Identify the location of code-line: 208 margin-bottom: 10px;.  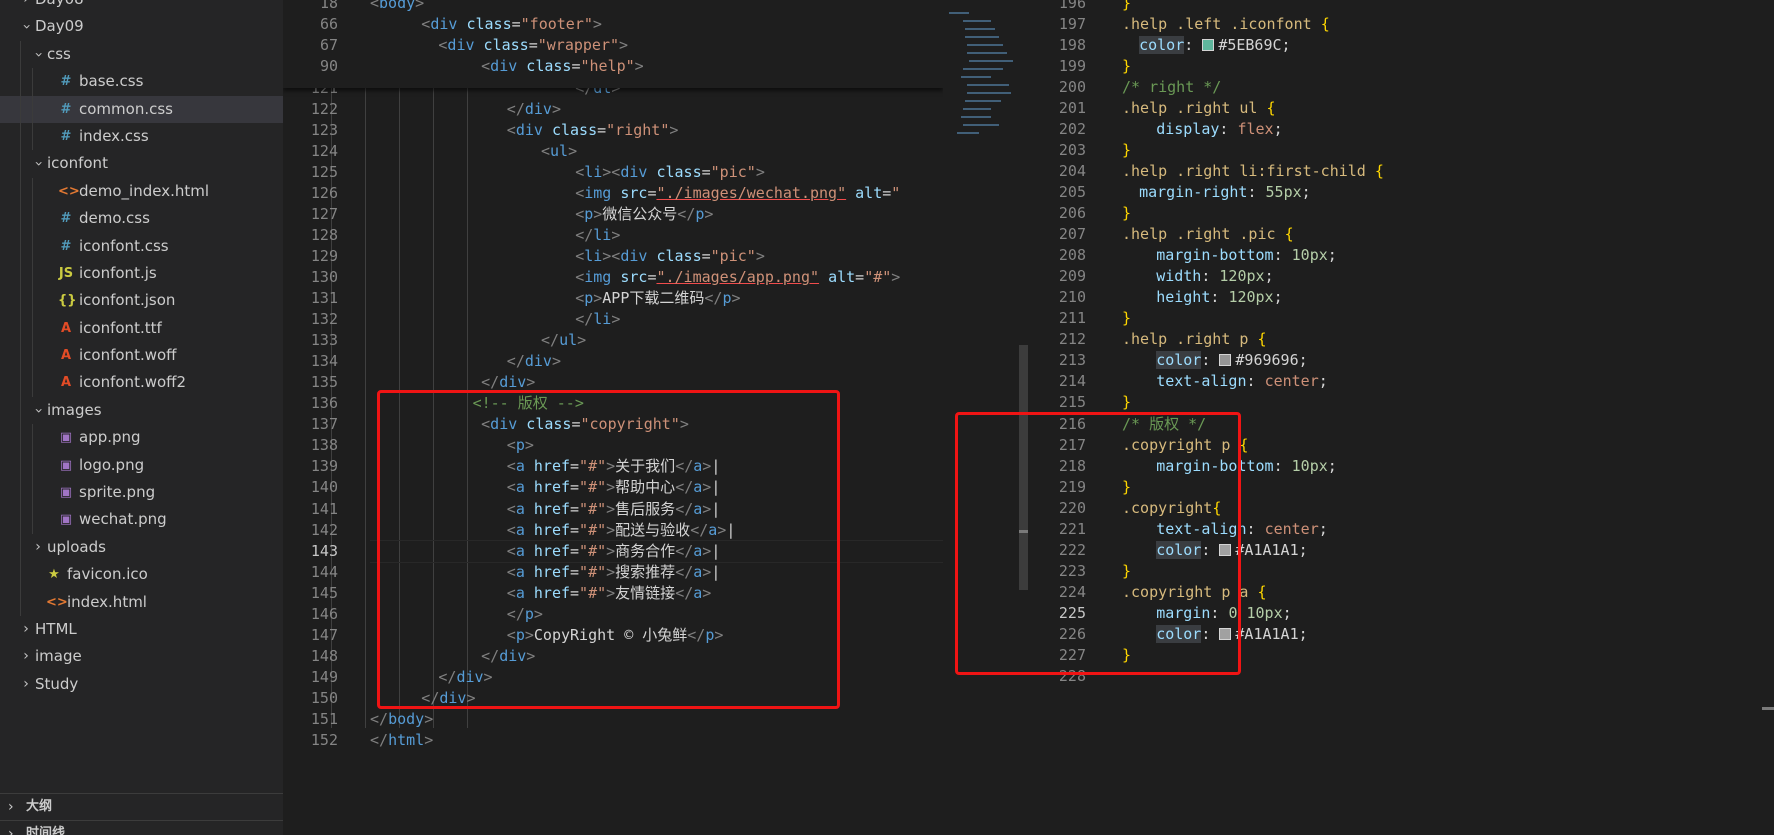
(1401, 256).